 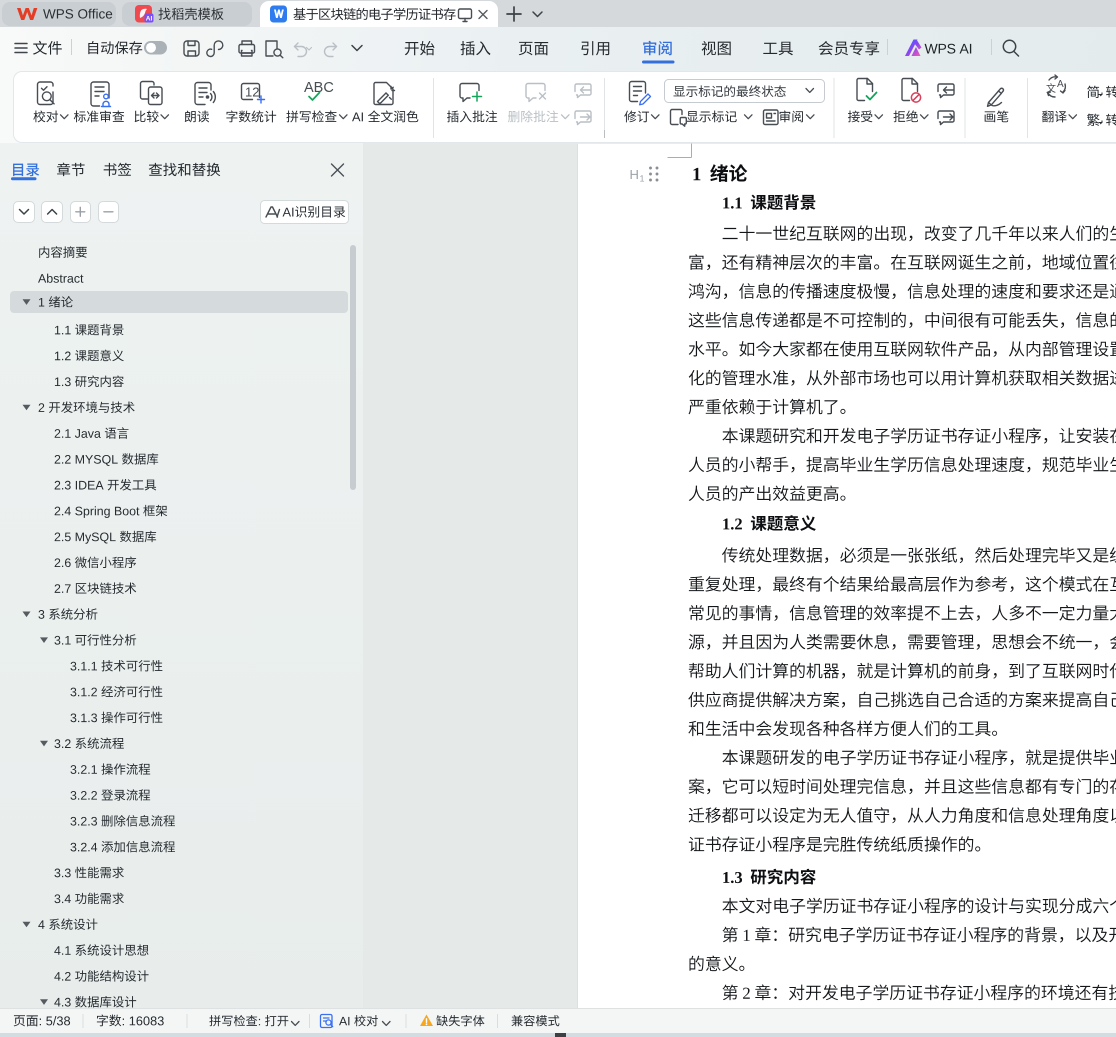 What do you see at coordinates (252, 92) in the screenshot?
I see `svg-text: 12` at bounding box center [252, 92].